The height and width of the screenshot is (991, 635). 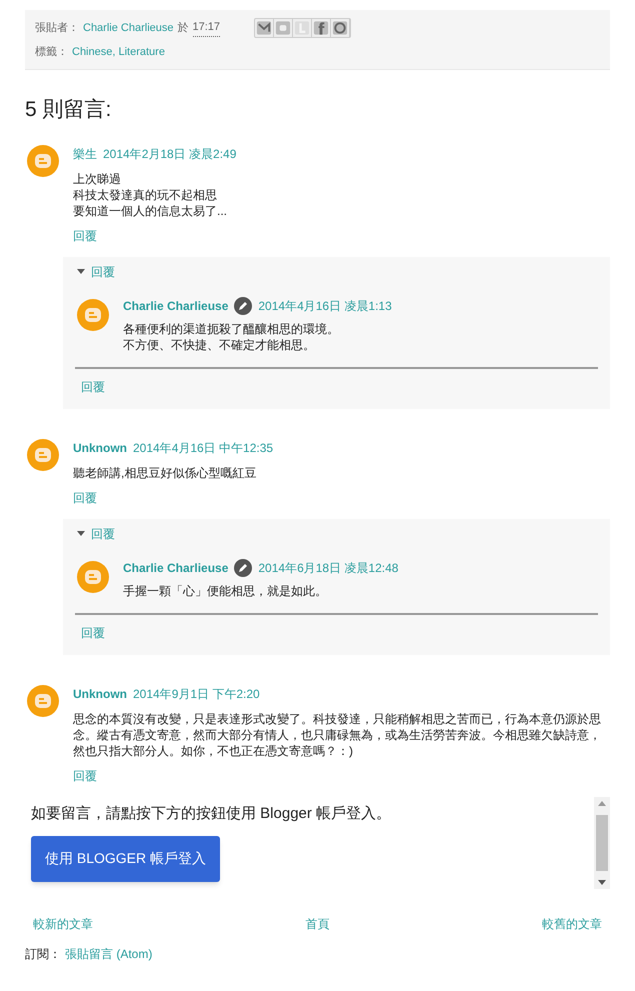 What do you see at coordinates (211, 814) in the screenshot?
I see `login-prompt: 如要留言，請點按下方的按鈕使用 Blogger 帳戶登入。` at bounding box center [211, 814].